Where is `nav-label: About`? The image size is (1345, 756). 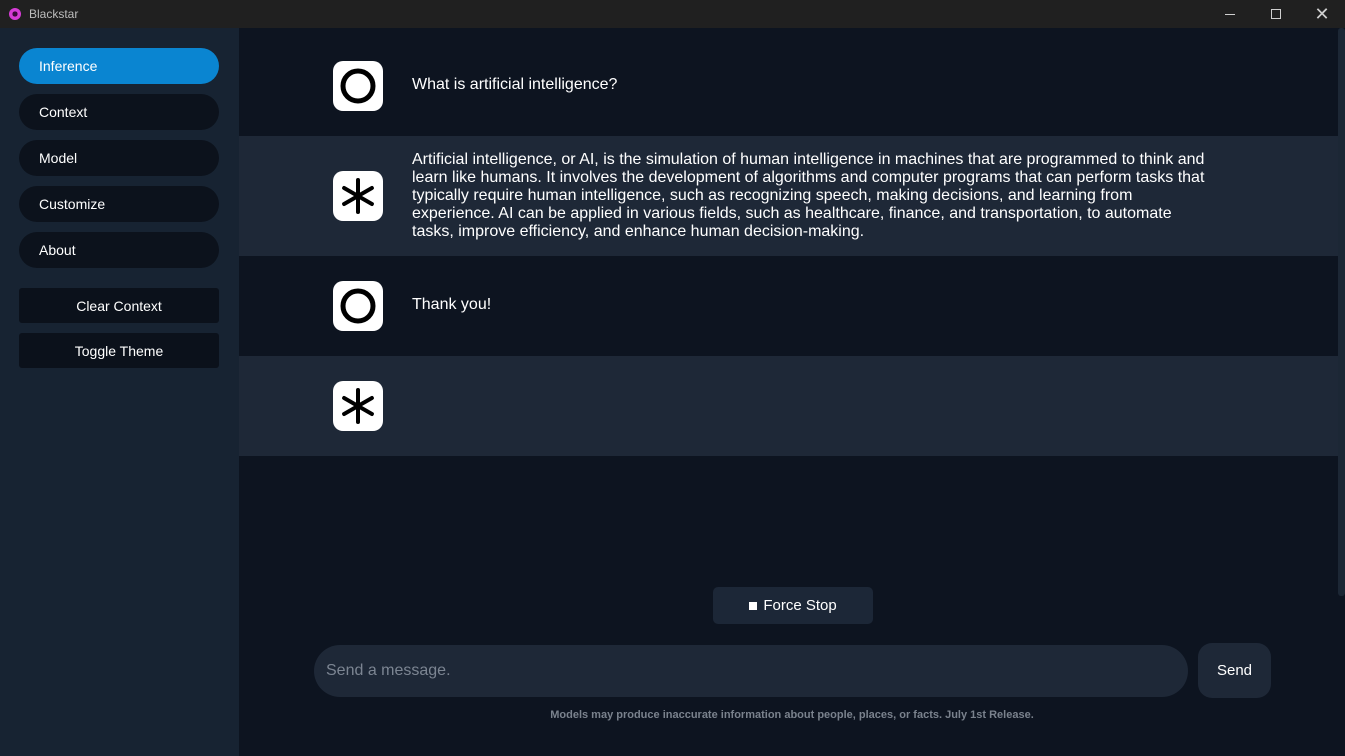 nav-label: About is located at coordinates (57, 250).